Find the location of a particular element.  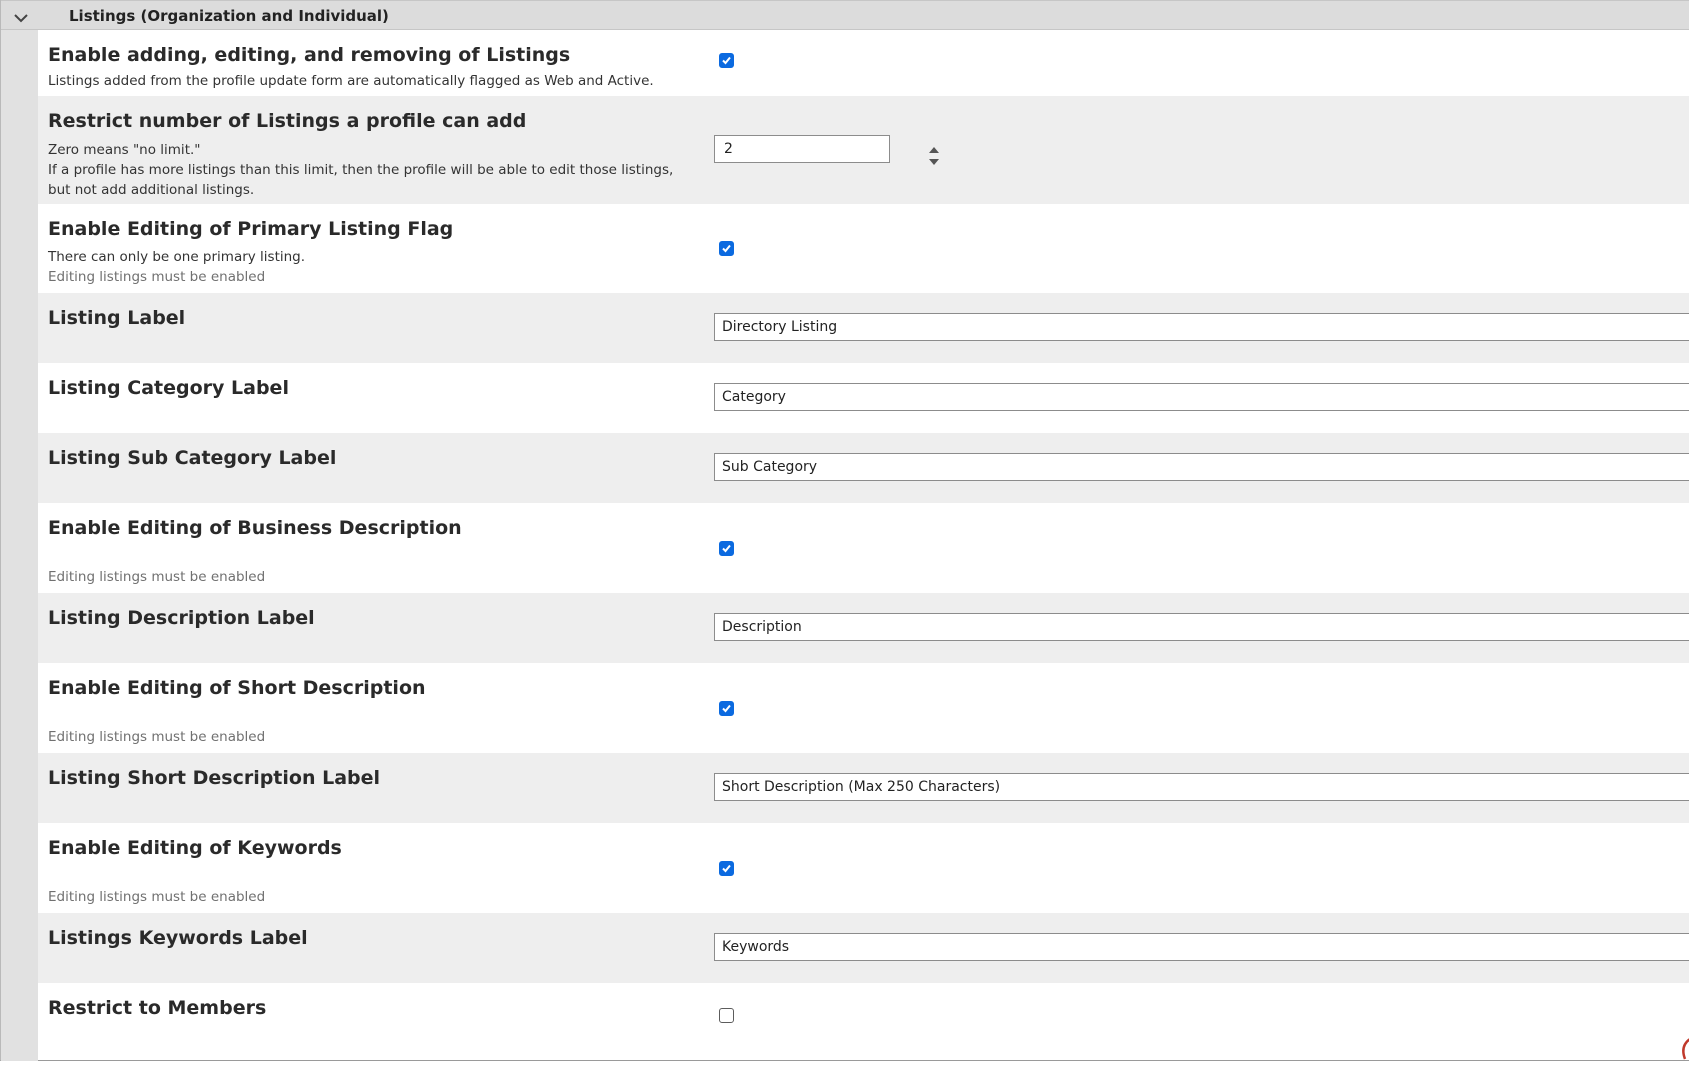

setting-label: Enable Editing of Short Description is located at coordinates (237, 688).